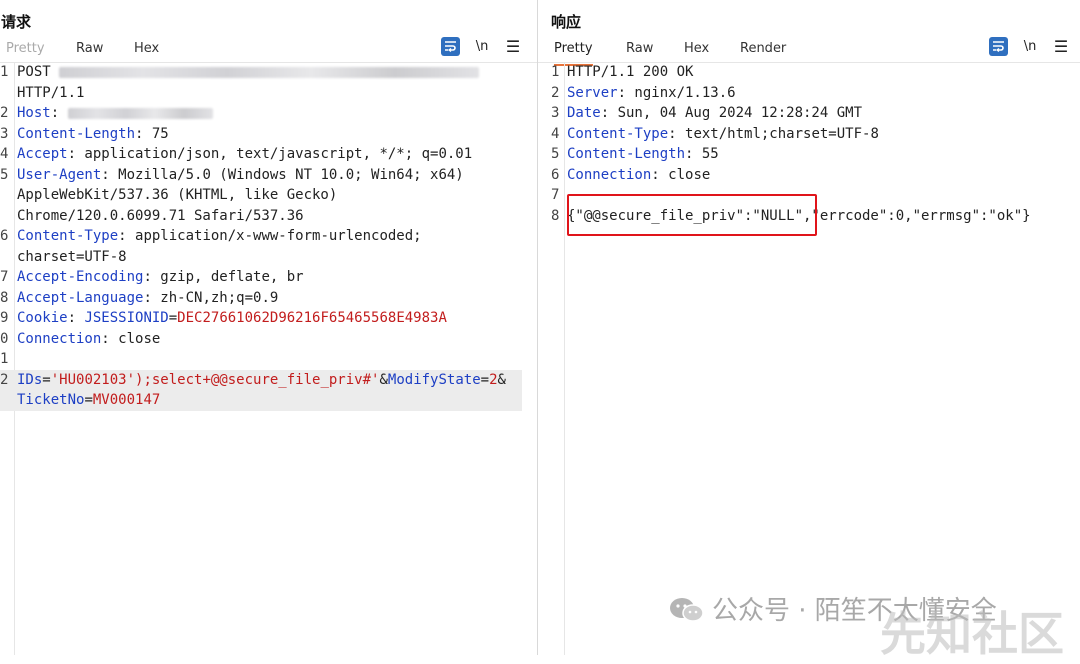 This screenshot has height=664, width=1080. I want to click on request-title: 请求, so click(16, 22).